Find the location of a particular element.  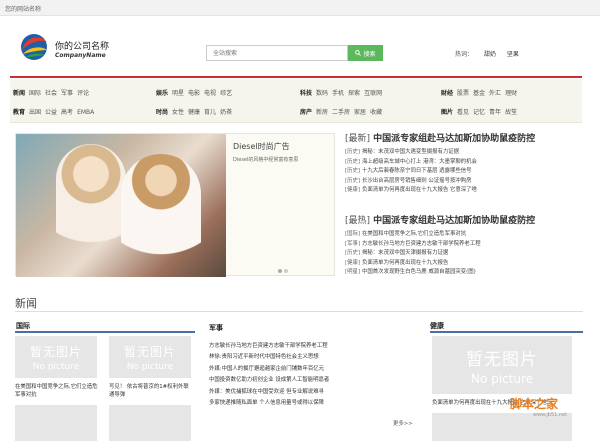

search-input is located at coordinates (277, 53).